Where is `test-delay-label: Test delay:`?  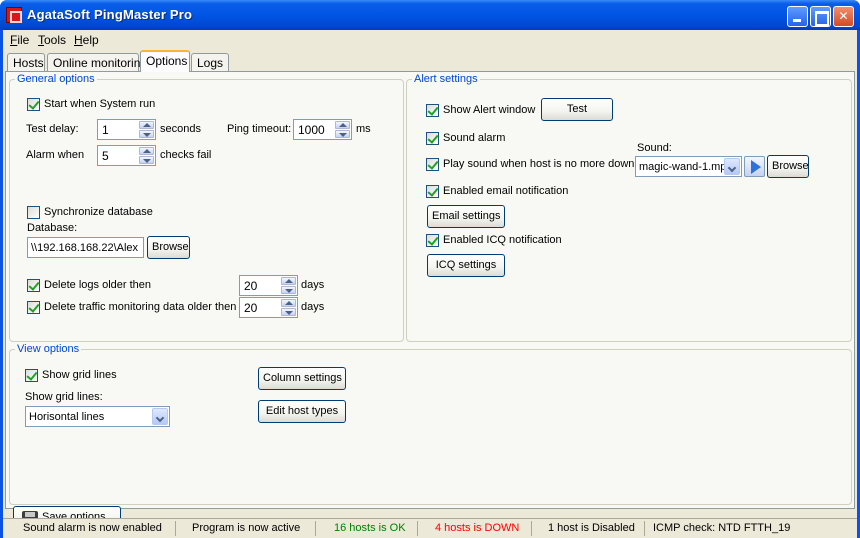 test-delay-label: Test delay: is located at coordinates (52, 129).